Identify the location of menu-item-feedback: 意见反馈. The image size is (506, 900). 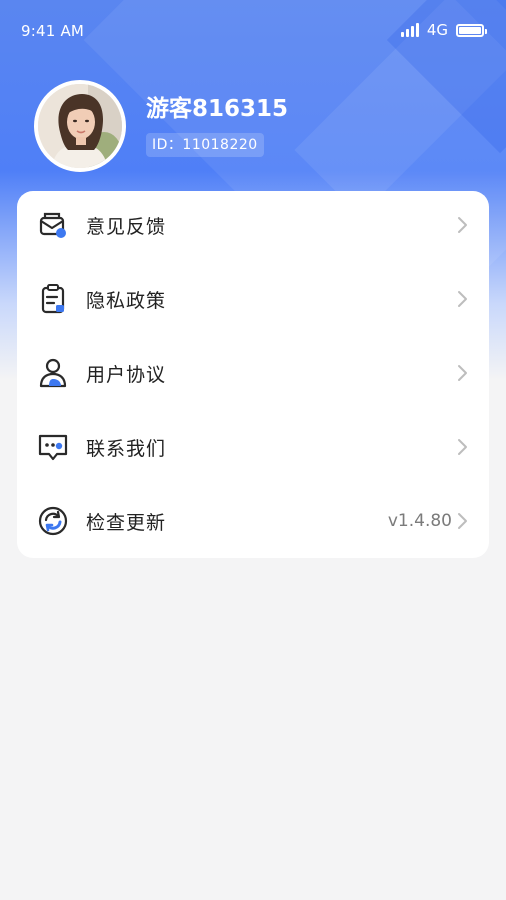
(253, 225).